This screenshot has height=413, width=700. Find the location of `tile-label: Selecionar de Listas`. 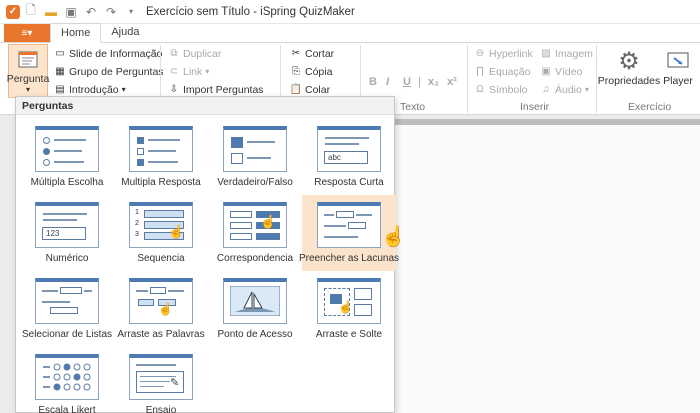

tile-label: Selecionar de Listas is located at coordinates (67, 334).